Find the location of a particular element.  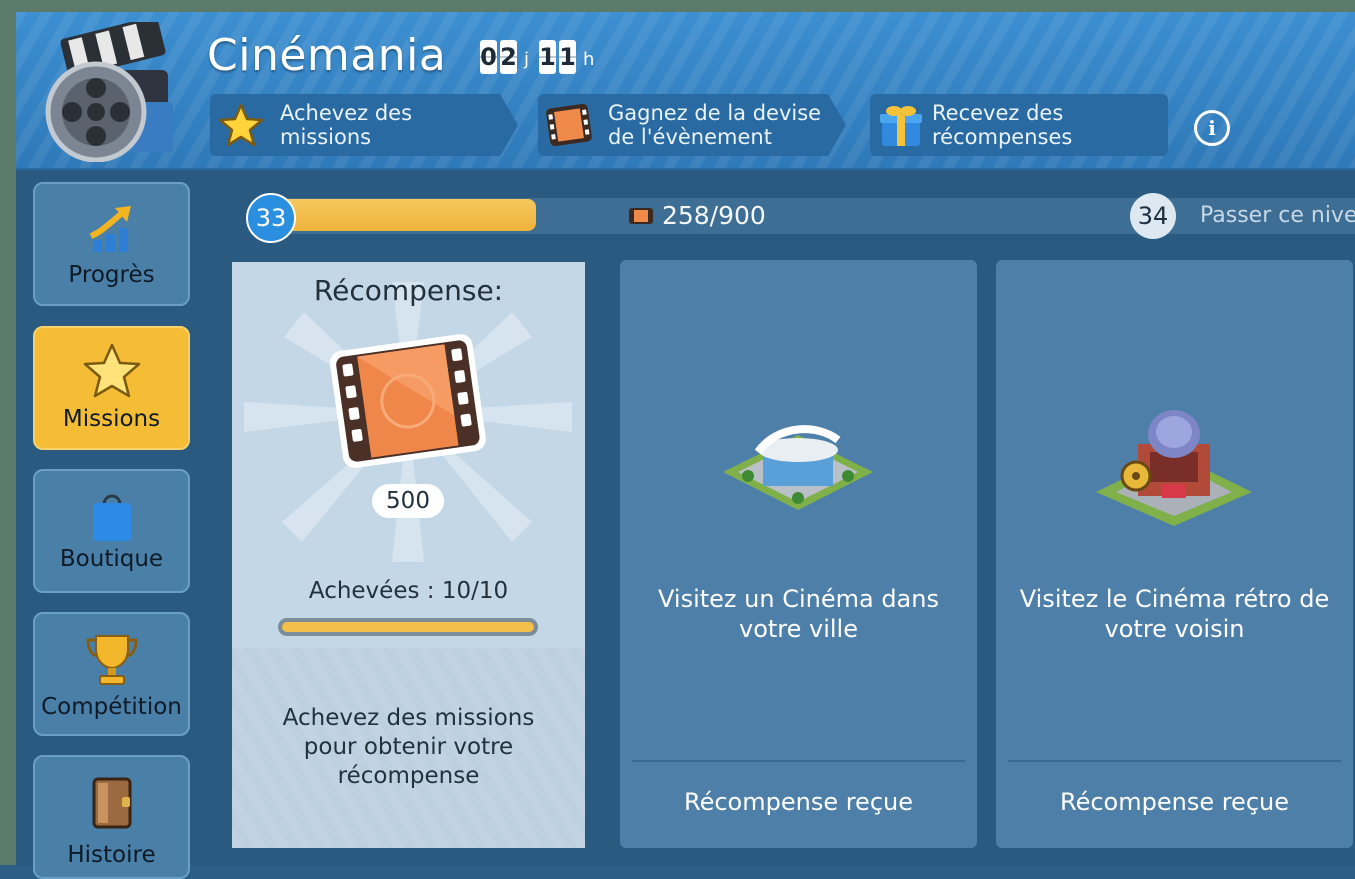

skip-level-button: Passer ce nive is located at coordinates (1277, 215).